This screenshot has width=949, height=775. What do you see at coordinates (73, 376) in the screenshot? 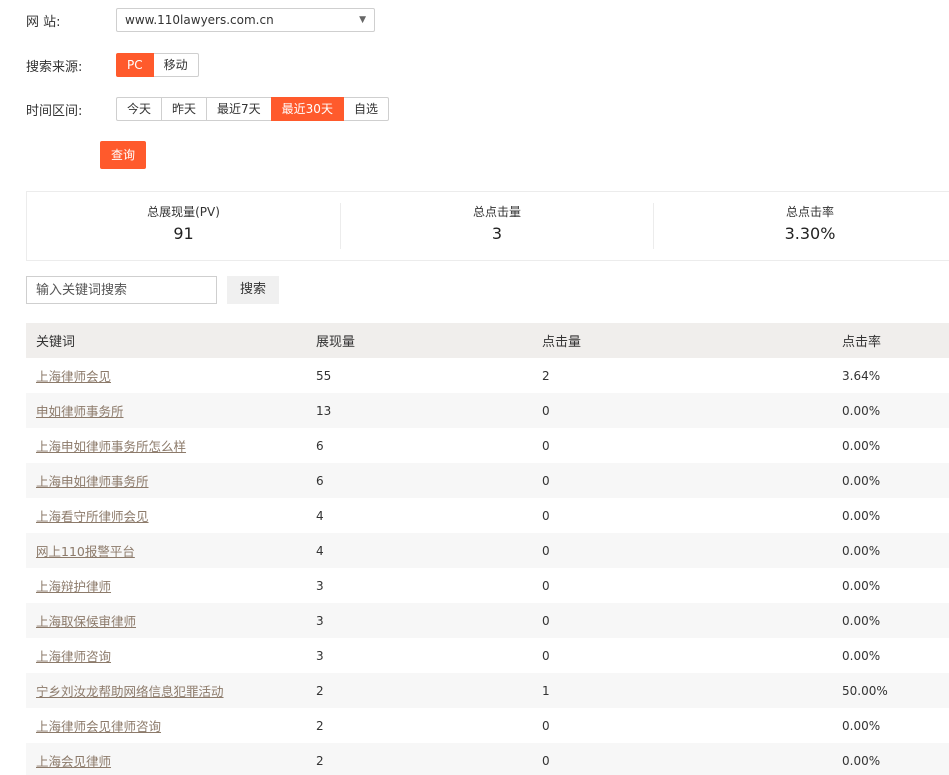
I see `keyword-link: 上海律师会见` at bounding box center [73, 376].